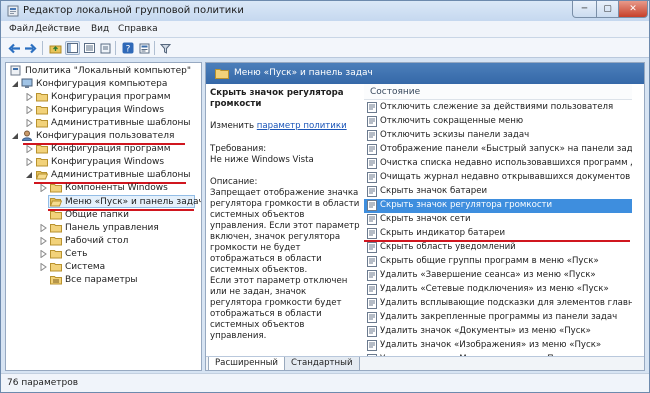 The width and height of the screenshot is (650, 393). Describe the element at coordinates (322, 363) in the screenshot. I see `tab-standard: Стандартный` at that location.